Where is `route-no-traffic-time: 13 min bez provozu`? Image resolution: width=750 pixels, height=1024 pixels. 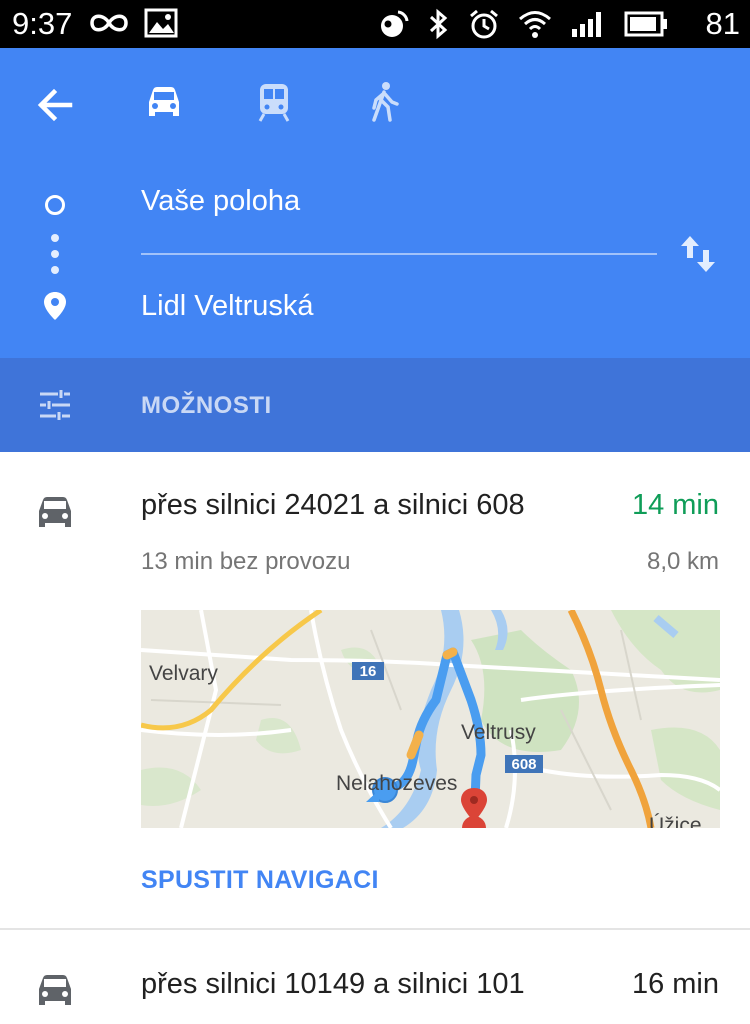
route-no-traffic-time: 13 min bez provozu is located at coordinates (246, 561).